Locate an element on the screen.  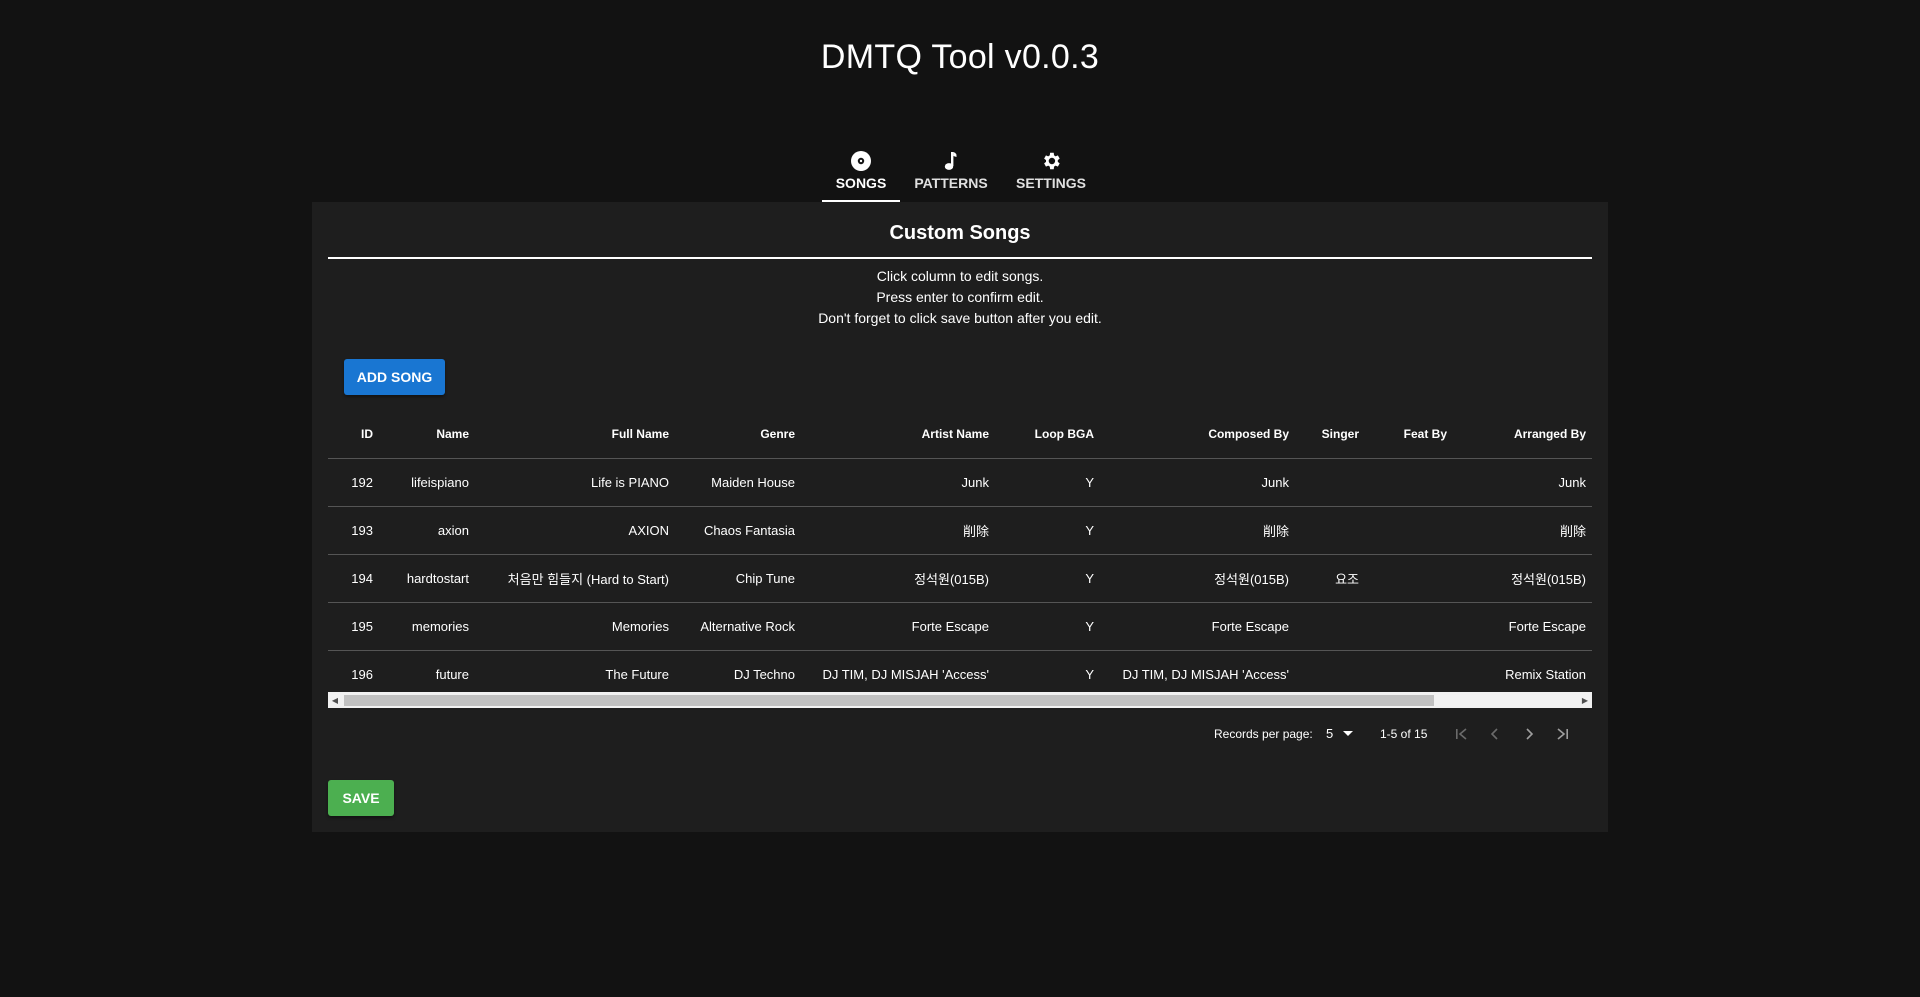
cell-artist-name: Forte Escape is located at coordinates (898, 626).